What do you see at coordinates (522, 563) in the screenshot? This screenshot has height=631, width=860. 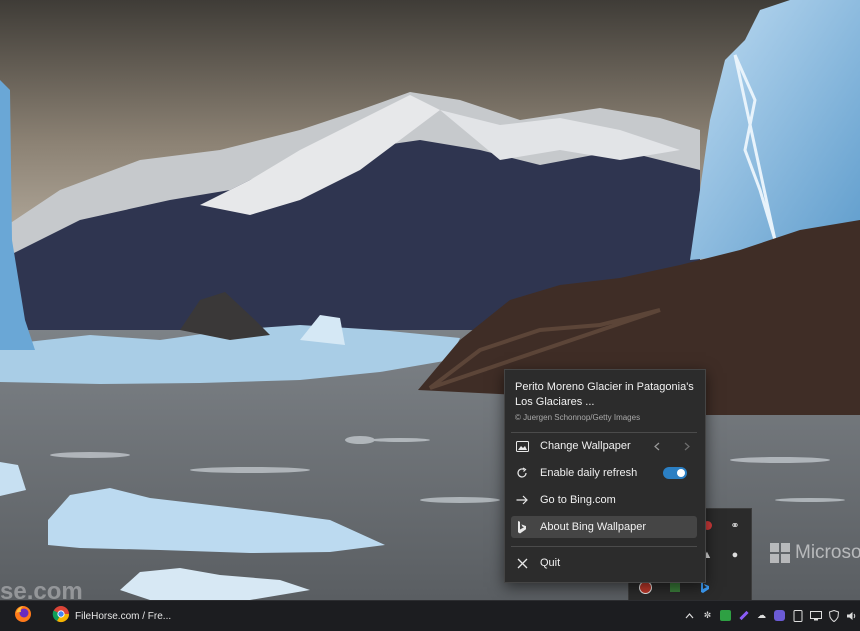 I see `close-icon` at bounding box center [522, 563].